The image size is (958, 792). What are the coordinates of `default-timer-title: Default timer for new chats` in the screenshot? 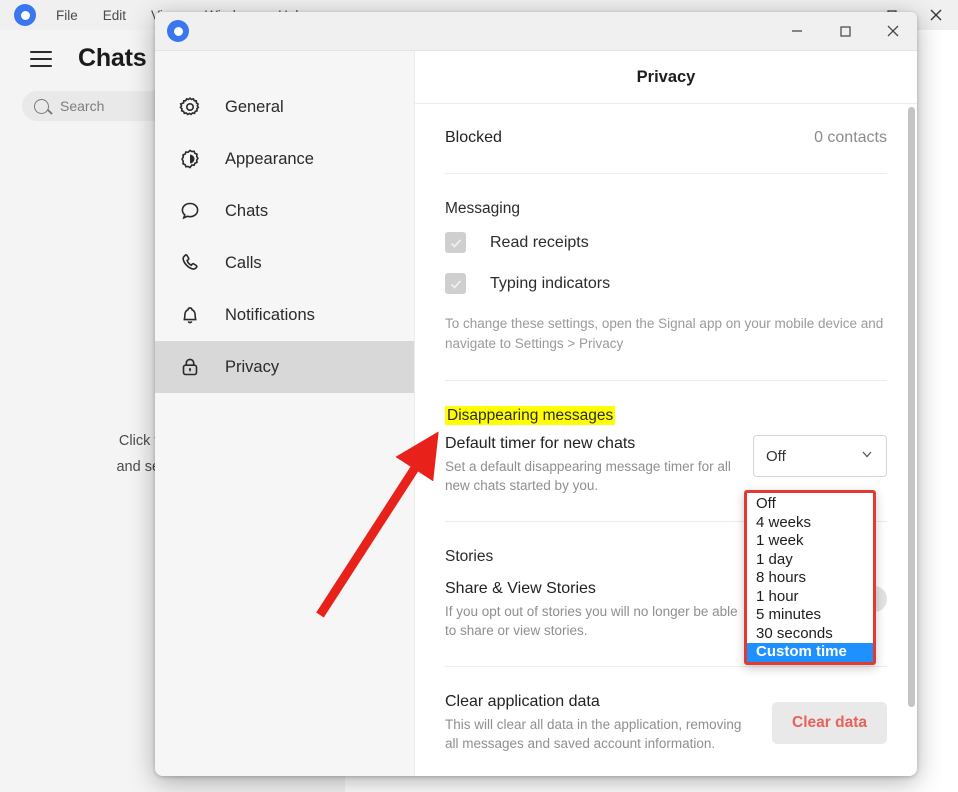 It's located at (540, 443).